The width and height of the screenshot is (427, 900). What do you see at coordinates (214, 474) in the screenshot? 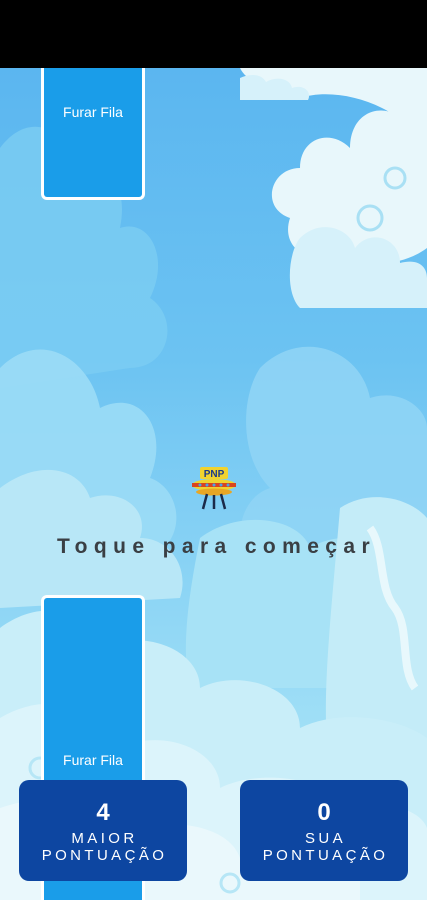
I see `player-badge: PNP` at bounding box center [214, 474].